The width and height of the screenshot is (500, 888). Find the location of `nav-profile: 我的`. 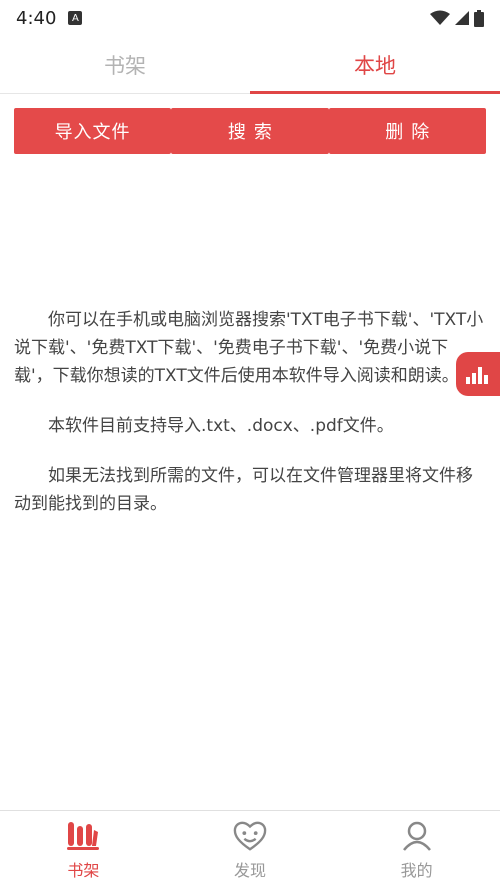

nav-profile: 我的 is located at coordinates (416, 849).